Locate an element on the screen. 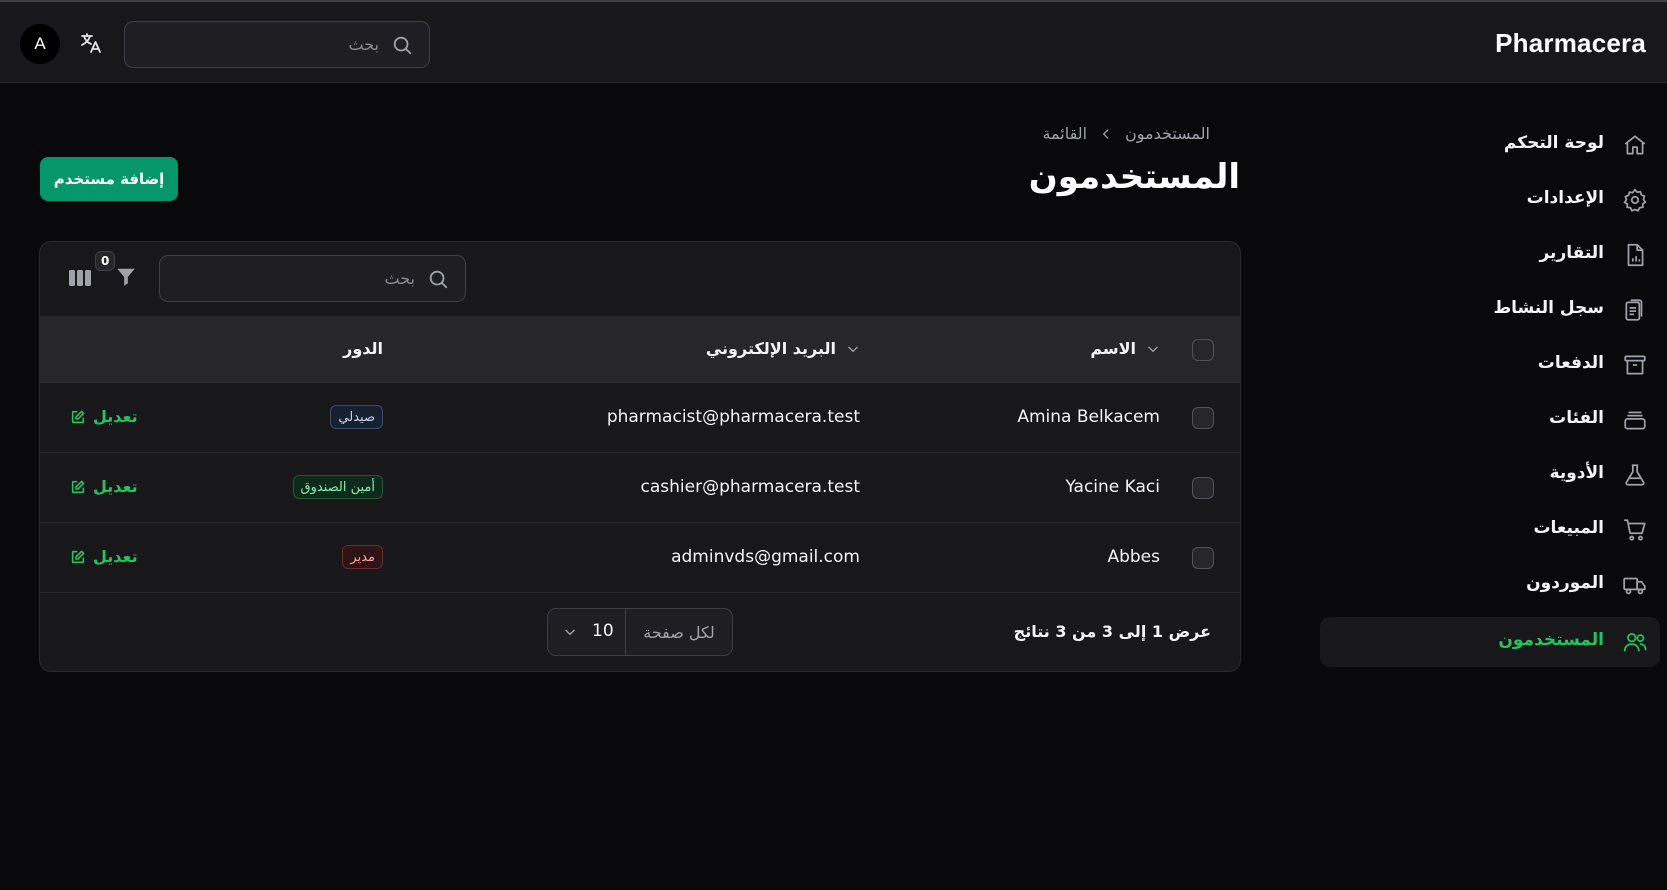 The height and width of the screenshot is (890, 1667). home-icon is located at coordinates (1635, 145).